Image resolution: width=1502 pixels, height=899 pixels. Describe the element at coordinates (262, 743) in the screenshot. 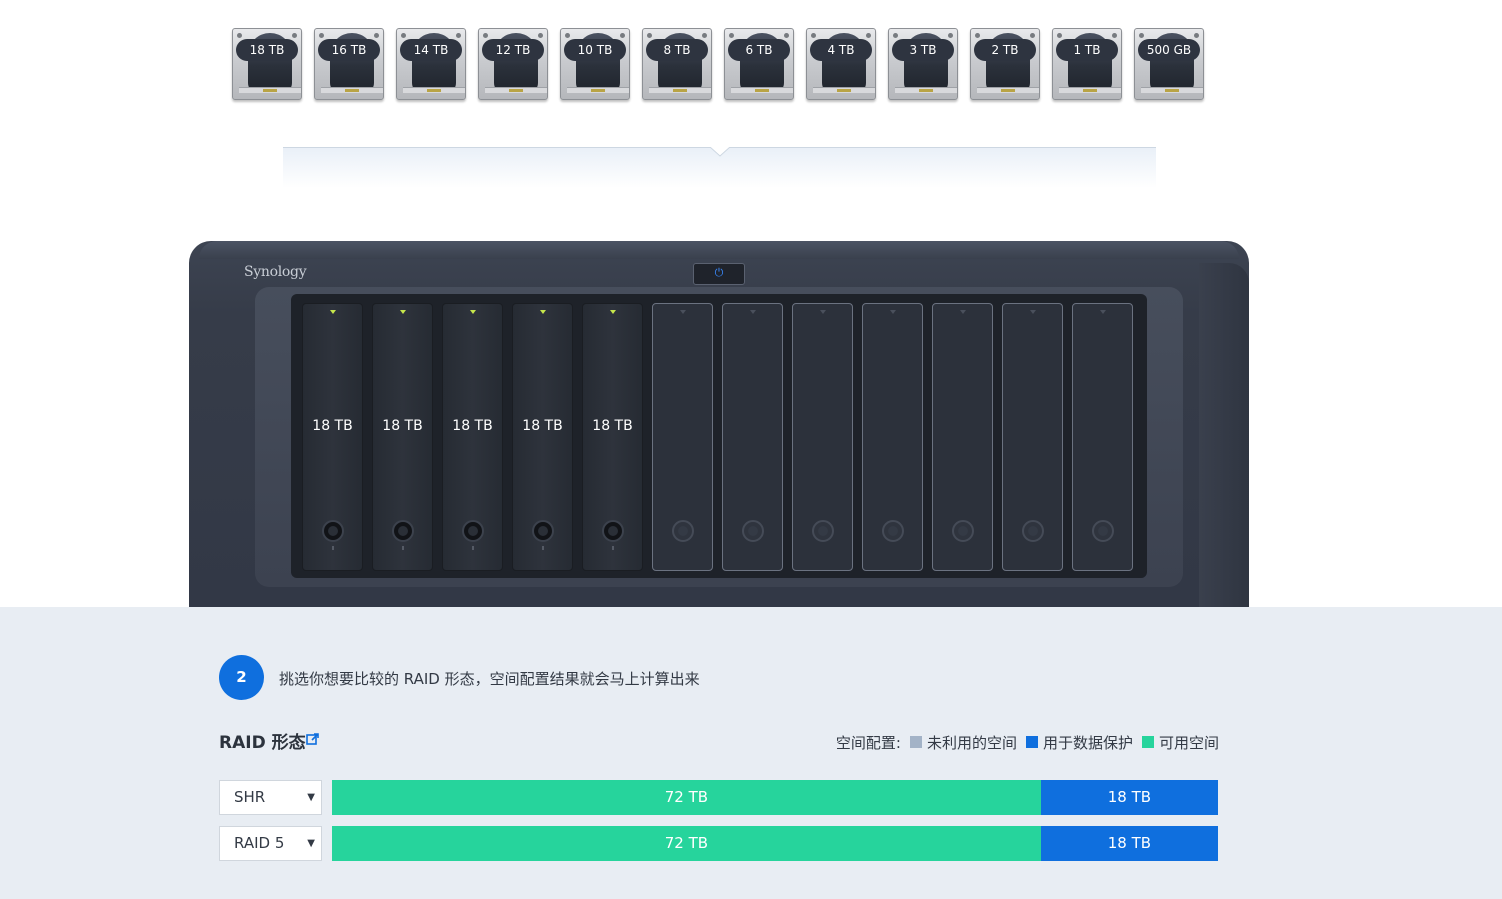

I see `raid-section-title: RAID 形态` at that location.